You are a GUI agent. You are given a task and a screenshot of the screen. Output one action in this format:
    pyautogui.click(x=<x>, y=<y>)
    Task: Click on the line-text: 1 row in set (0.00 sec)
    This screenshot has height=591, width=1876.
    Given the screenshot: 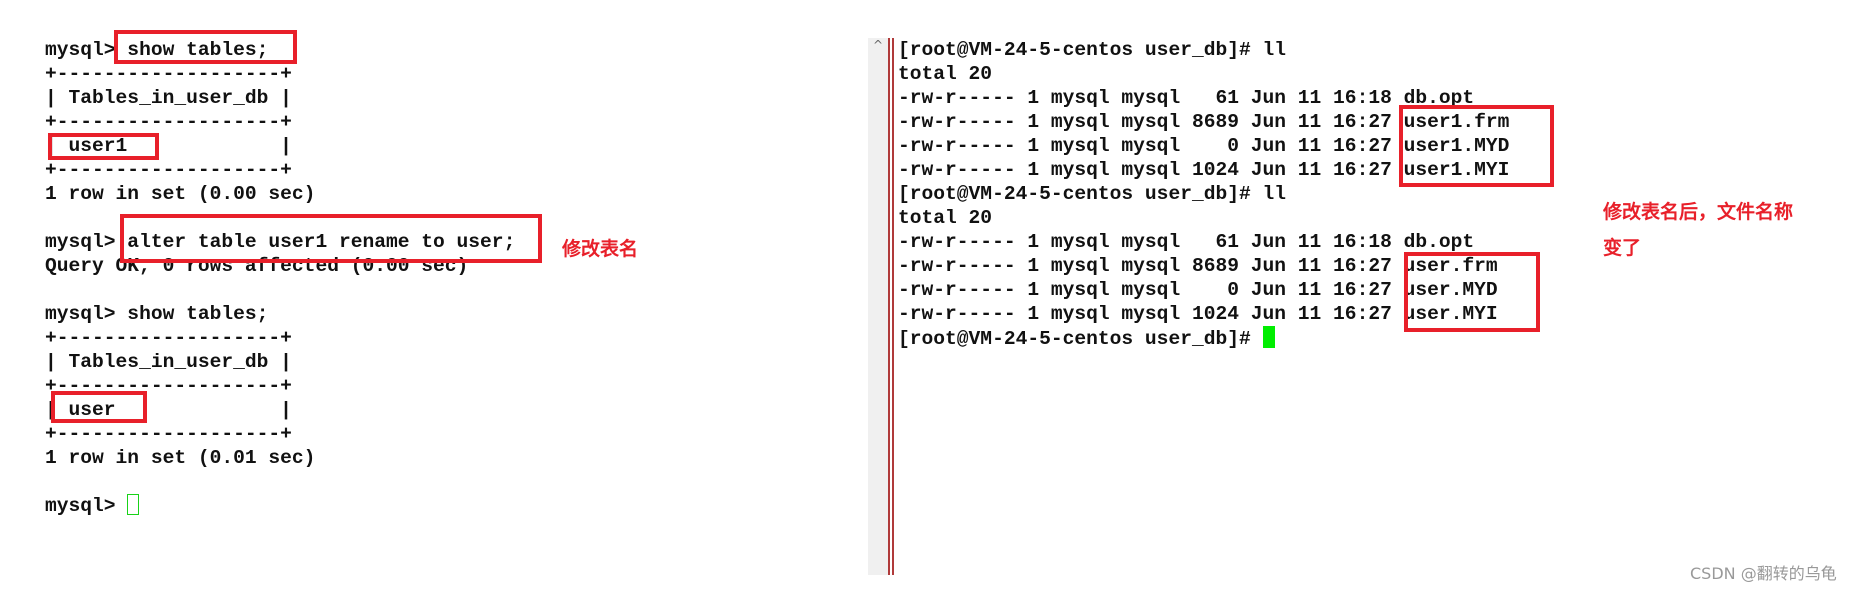 What is the action you would take?
    pyautogui.click(x=180, y=194)
    